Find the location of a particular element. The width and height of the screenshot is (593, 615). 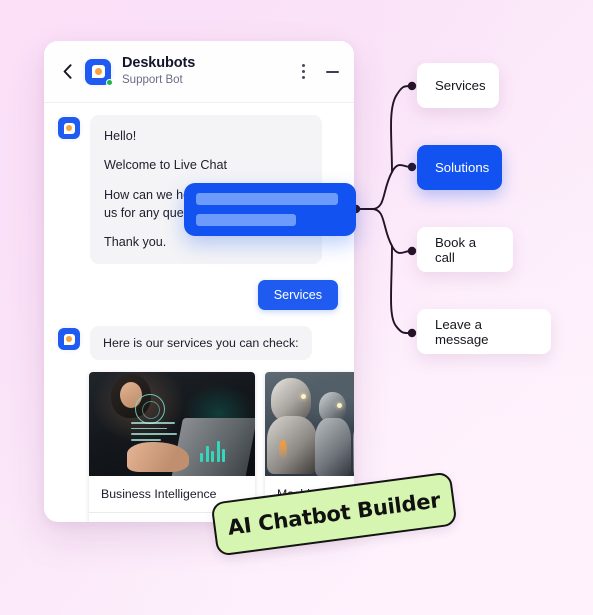

online-indicator is located at coordinates (109, 82).